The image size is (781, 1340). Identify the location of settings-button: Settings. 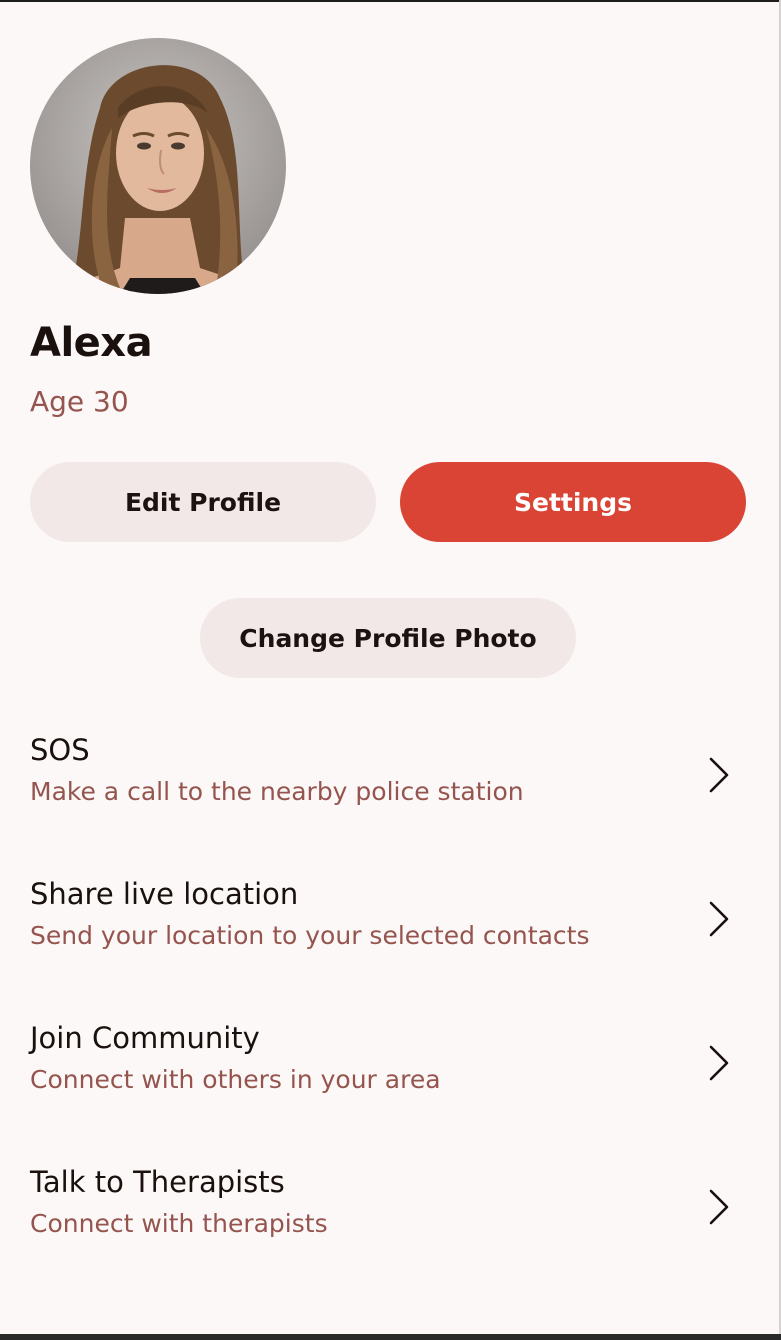
(573, 502).